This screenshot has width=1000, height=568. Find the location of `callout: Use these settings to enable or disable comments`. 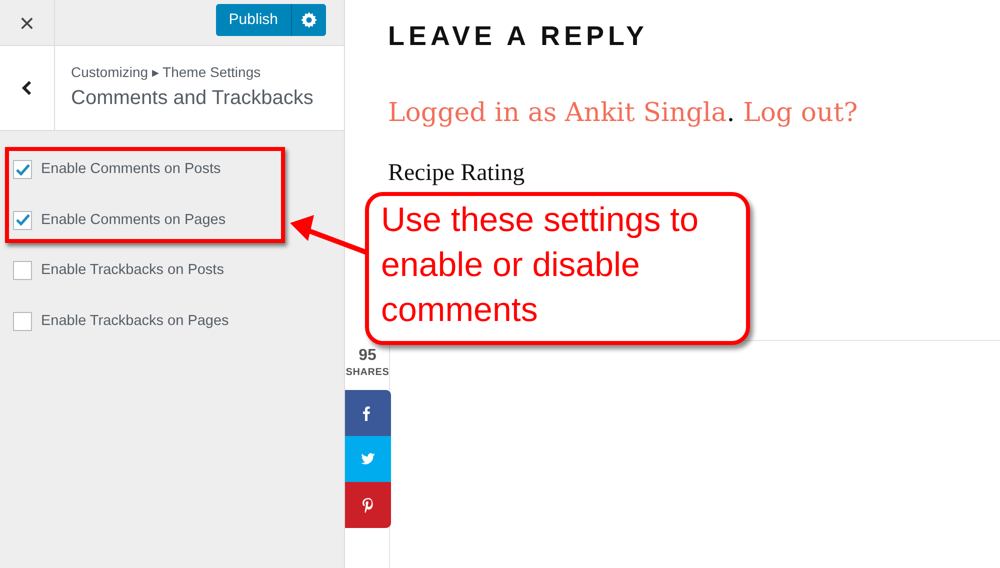

callout: Use these settings to enable or disable comments is located at coordinates (557, 268).